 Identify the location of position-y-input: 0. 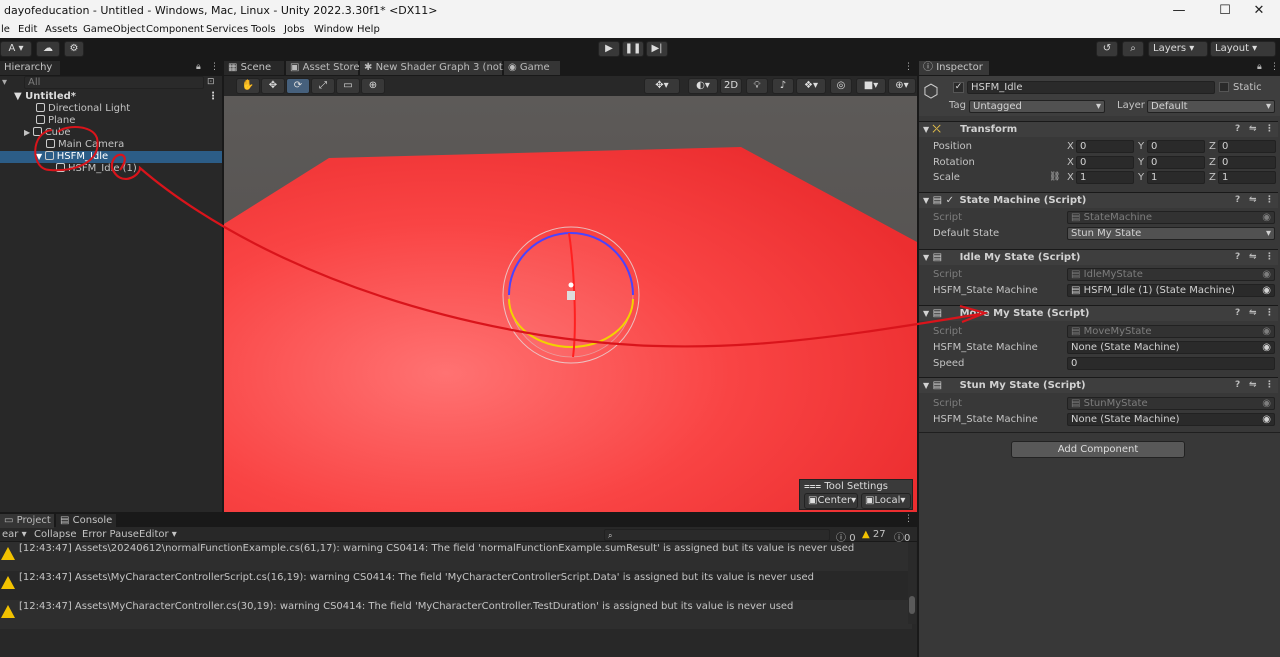
(1176, 146).